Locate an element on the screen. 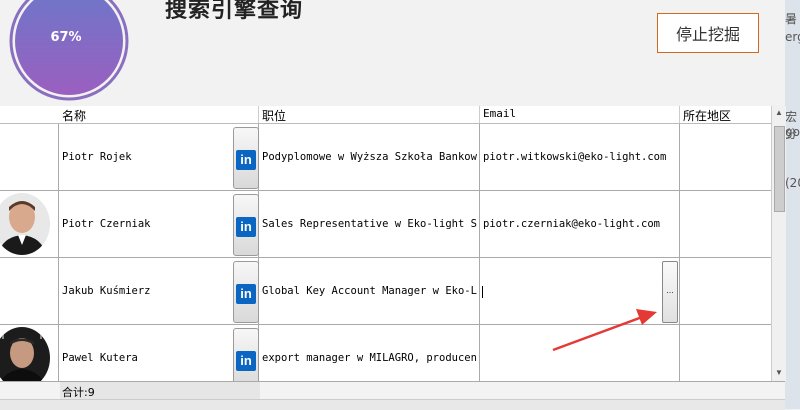  cell-email: piotr.witkowski@eko-light.com is located at coordinates (575, 157).